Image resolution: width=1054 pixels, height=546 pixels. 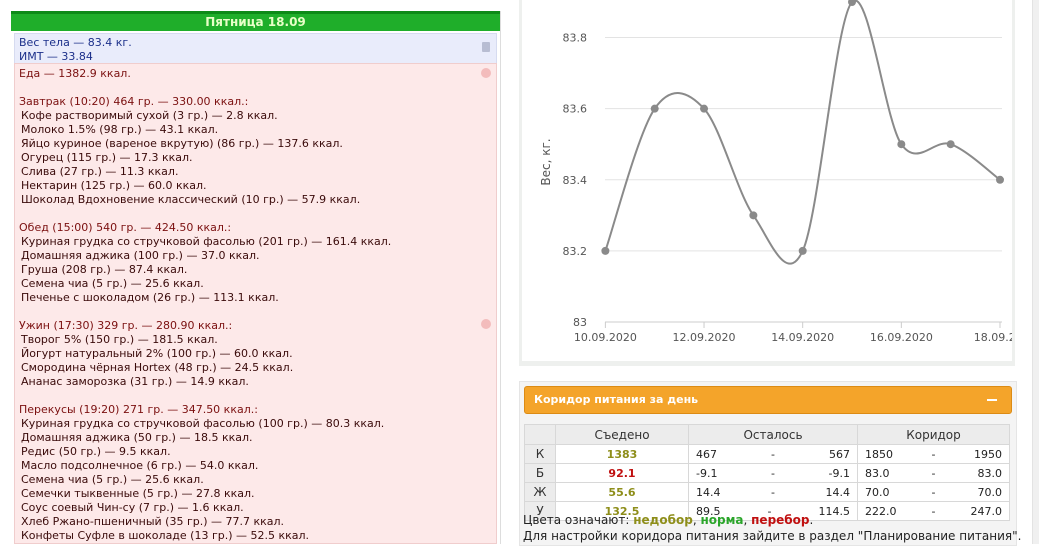 What do you see at coordinates (811, 520) in the screenshot?
I see `legend-suffix: .` at bounding box center [811, 520].